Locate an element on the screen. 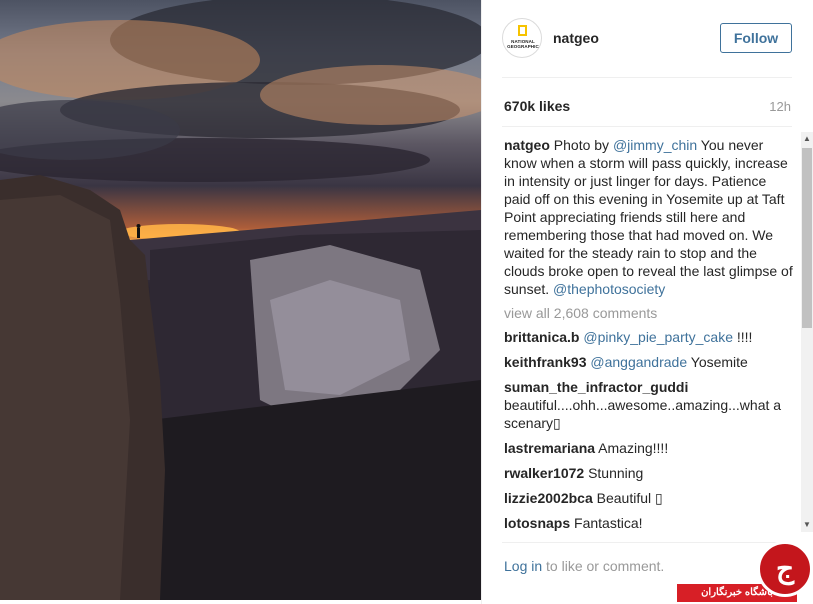 The height and width of the screenshot is (604, 813). caption-prefix: Photo by is located at coordinates (581, 145).